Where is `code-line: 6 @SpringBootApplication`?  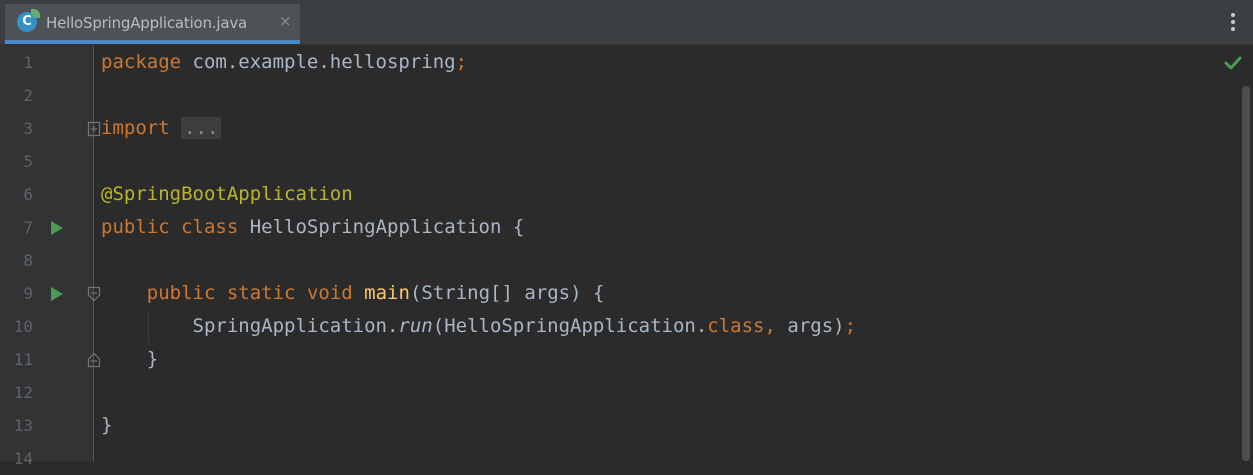 code-line: 6 @SpringBootApplication is located at coordinates (619, 194).